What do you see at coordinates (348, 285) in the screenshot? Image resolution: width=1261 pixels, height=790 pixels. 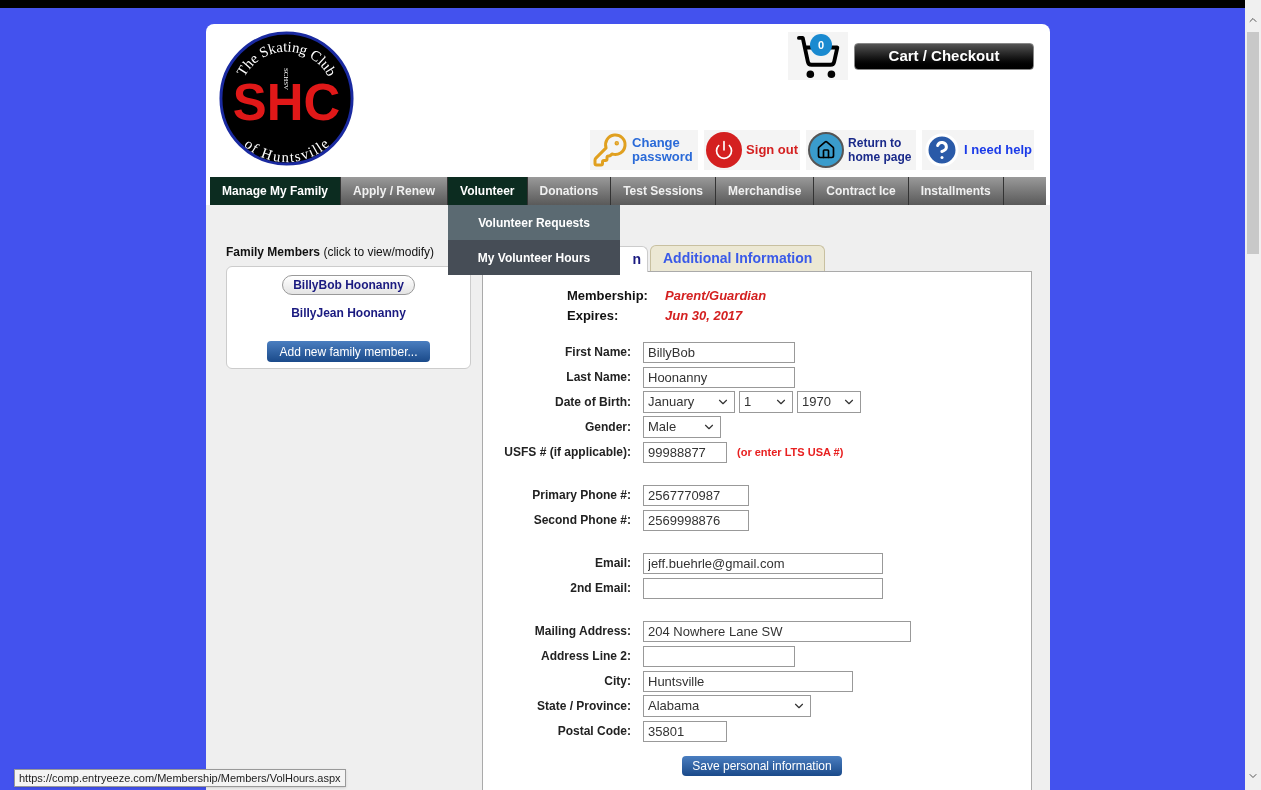 I see `family-member-link: BillyBob Hoonanny` at bounding box center [348, 285].